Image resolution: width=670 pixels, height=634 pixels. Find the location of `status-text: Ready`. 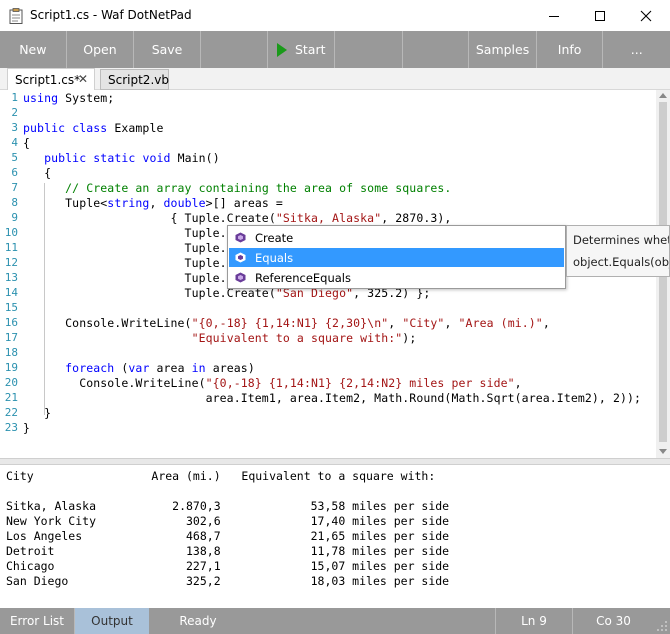

status-text: Ready is located at coordinates (198, 621).